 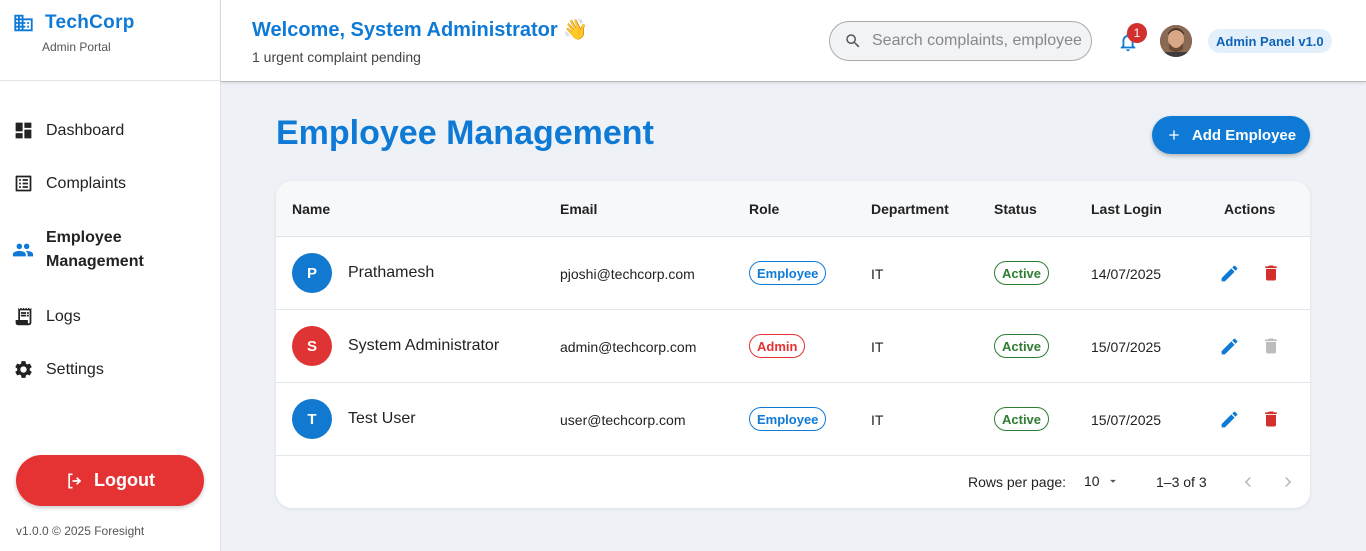 What do you see at coordinates (311, 209) in the screenshot?
I see `column-header-name: Name` at bounding box center [311, 209].